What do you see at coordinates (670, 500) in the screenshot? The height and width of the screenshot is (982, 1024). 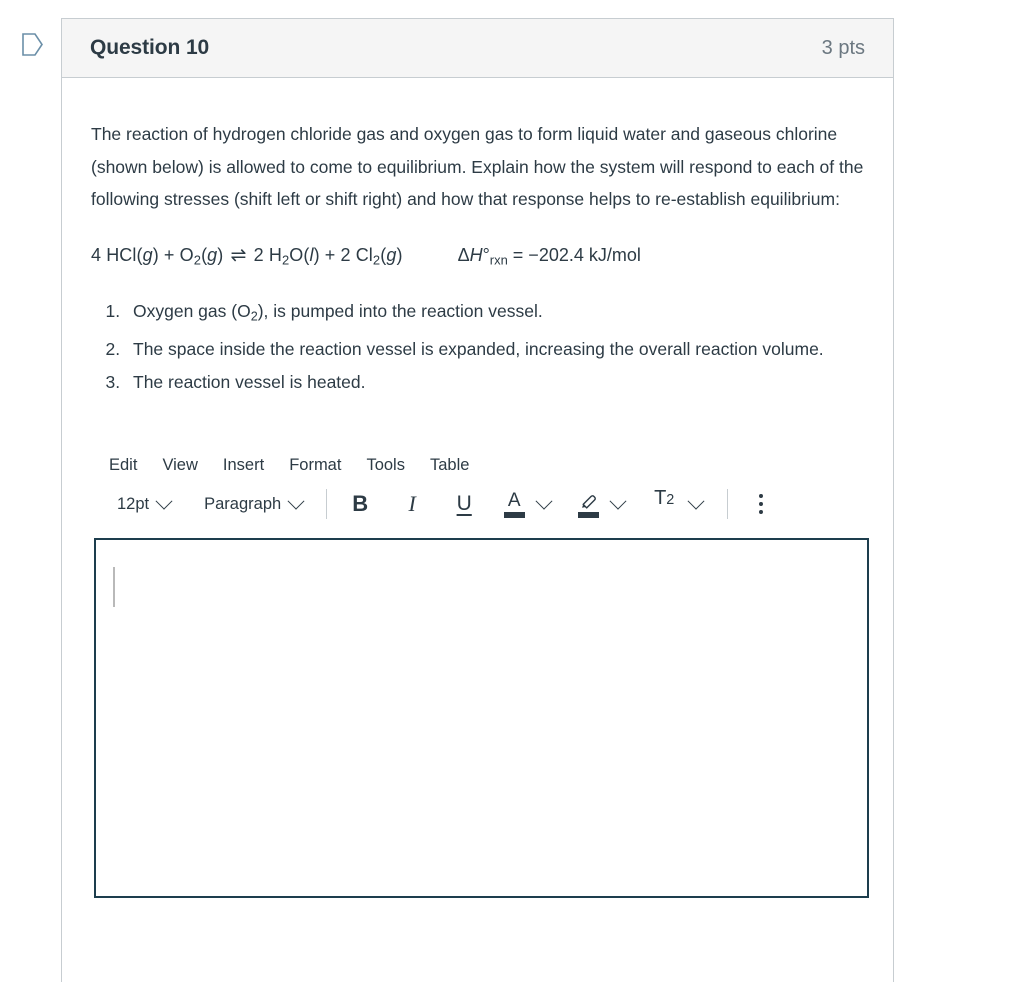 I see `superscript-exponent: 2` at bounding box center [670, 500].